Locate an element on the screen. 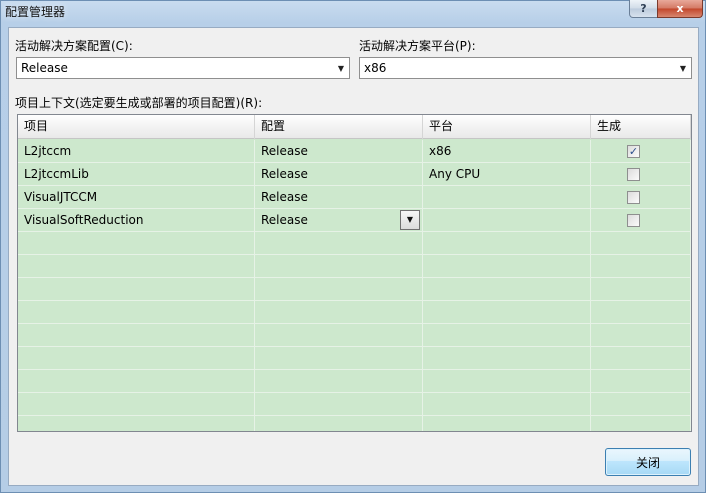  close-icon: x is located at coordinates (680, 8).